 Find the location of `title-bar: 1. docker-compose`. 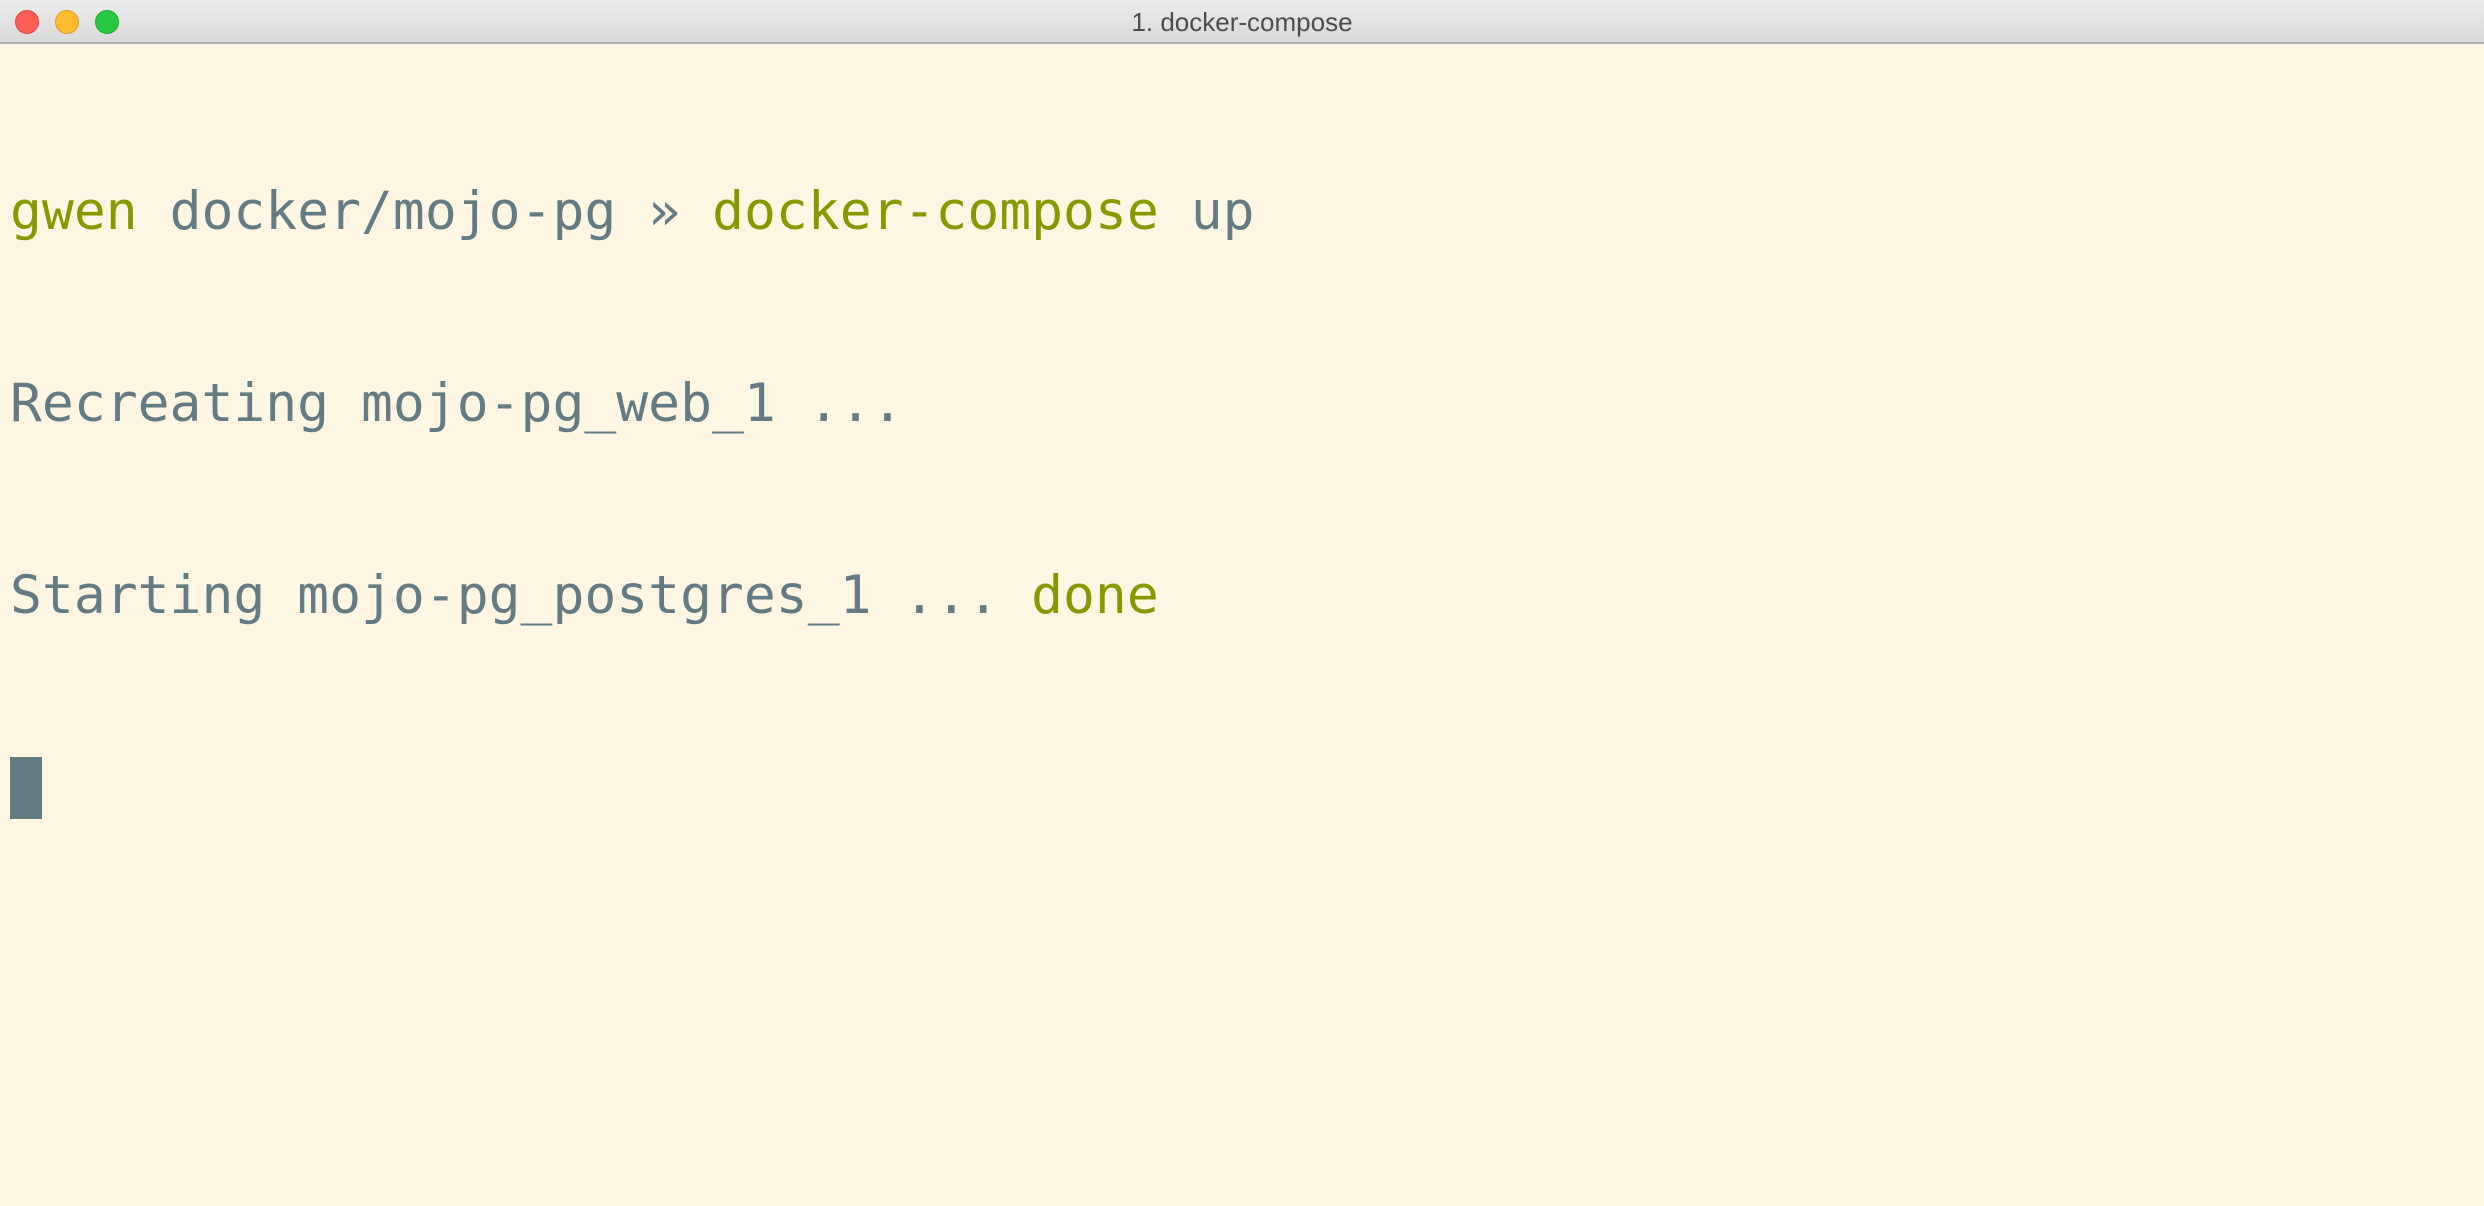

title-bar: 1. docker-compose is located at coordinates (1242, 22).